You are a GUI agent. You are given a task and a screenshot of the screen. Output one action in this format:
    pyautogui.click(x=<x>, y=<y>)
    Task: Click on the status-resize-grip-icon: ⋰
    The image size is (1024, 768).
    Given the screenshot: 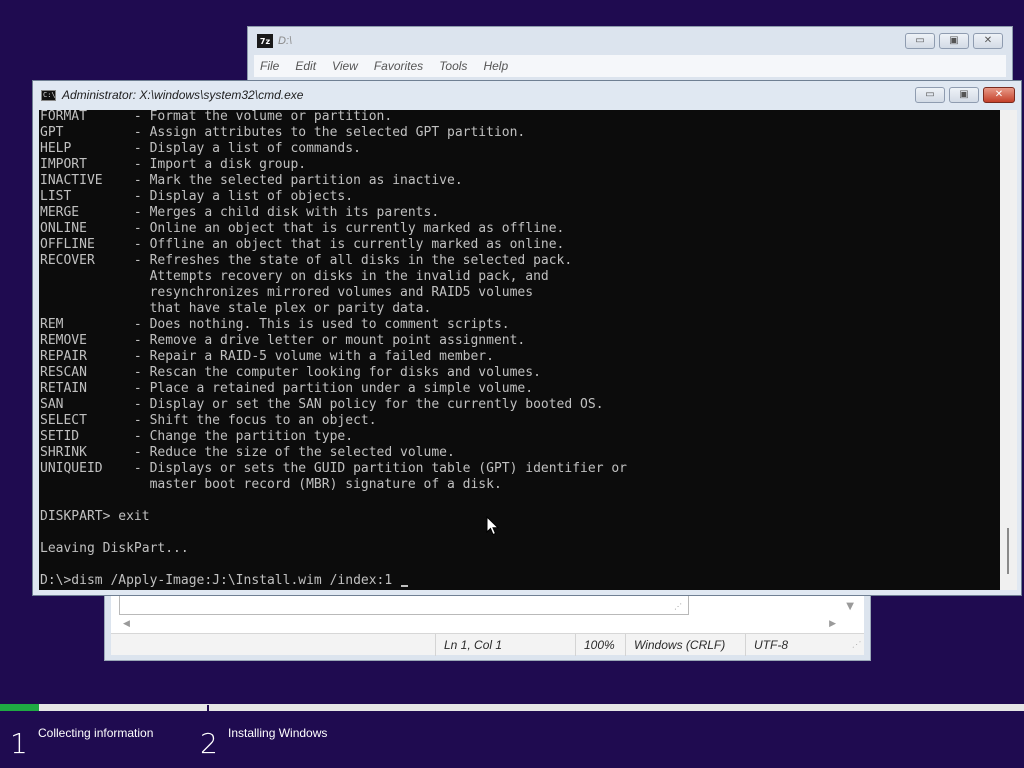 What is the action you would take?
    pyautogui.click(x=856, y=644)
    